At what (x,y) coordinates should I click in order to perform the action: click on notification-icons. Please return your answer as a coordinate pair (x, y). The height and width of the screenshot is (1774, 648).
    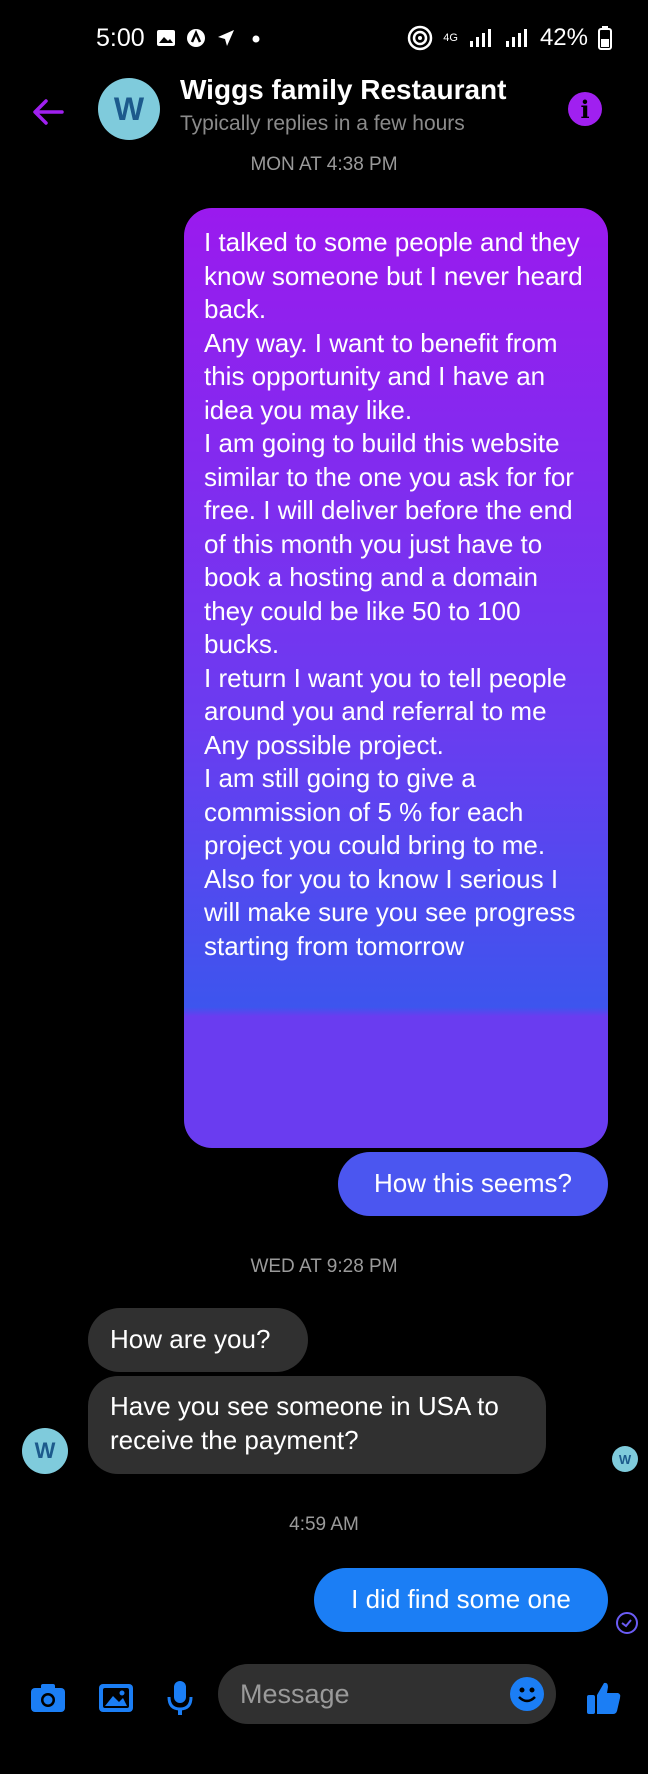
    Looking at the image, I should click on (211, 38).